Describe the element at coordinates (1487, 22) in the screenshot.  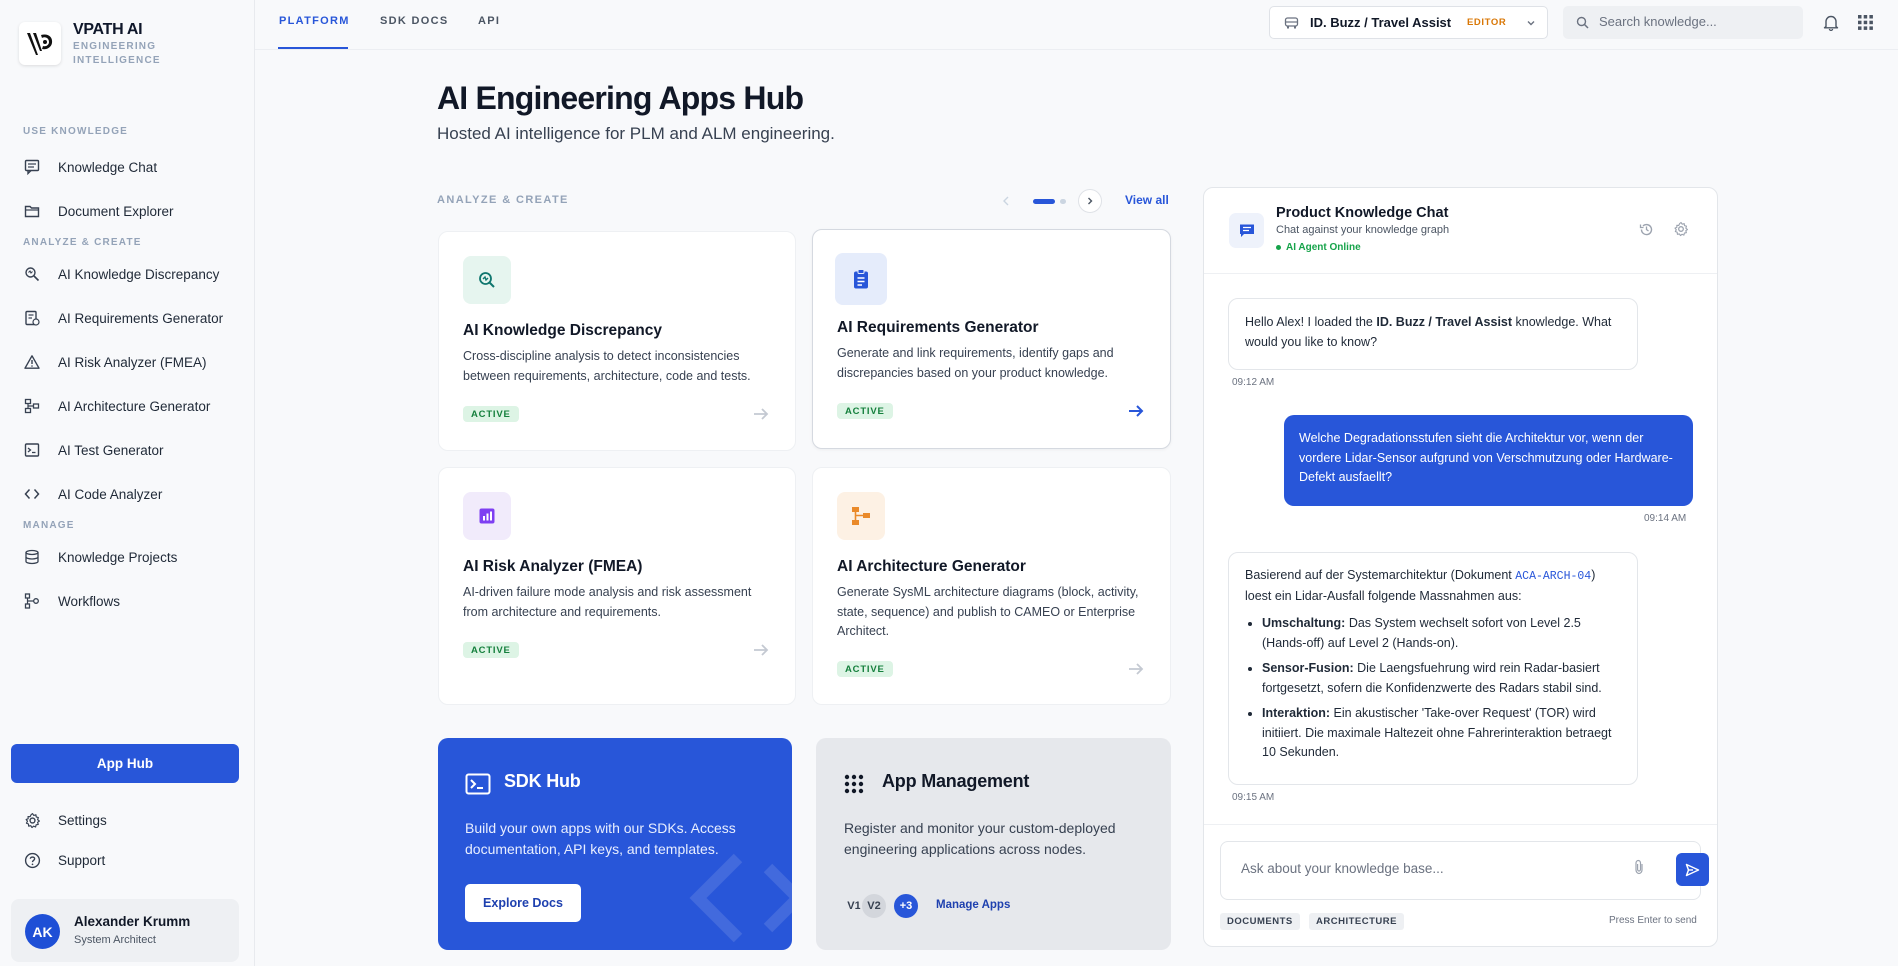
I see `role-badge: EDITOR` at that location.